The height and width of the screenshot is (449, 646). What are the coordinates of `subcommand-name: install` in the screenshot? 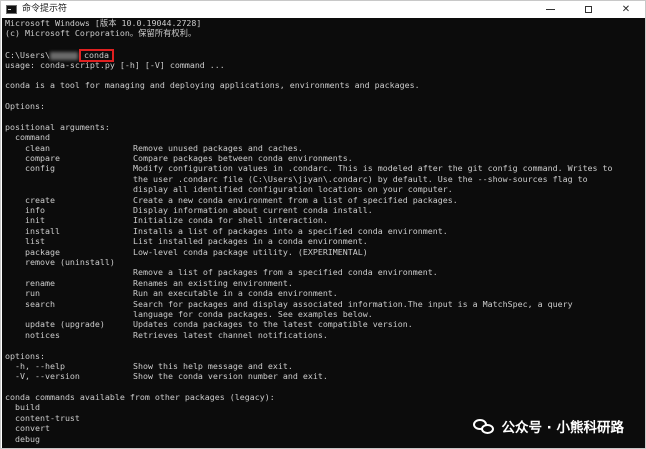 It's located at (32, 230).